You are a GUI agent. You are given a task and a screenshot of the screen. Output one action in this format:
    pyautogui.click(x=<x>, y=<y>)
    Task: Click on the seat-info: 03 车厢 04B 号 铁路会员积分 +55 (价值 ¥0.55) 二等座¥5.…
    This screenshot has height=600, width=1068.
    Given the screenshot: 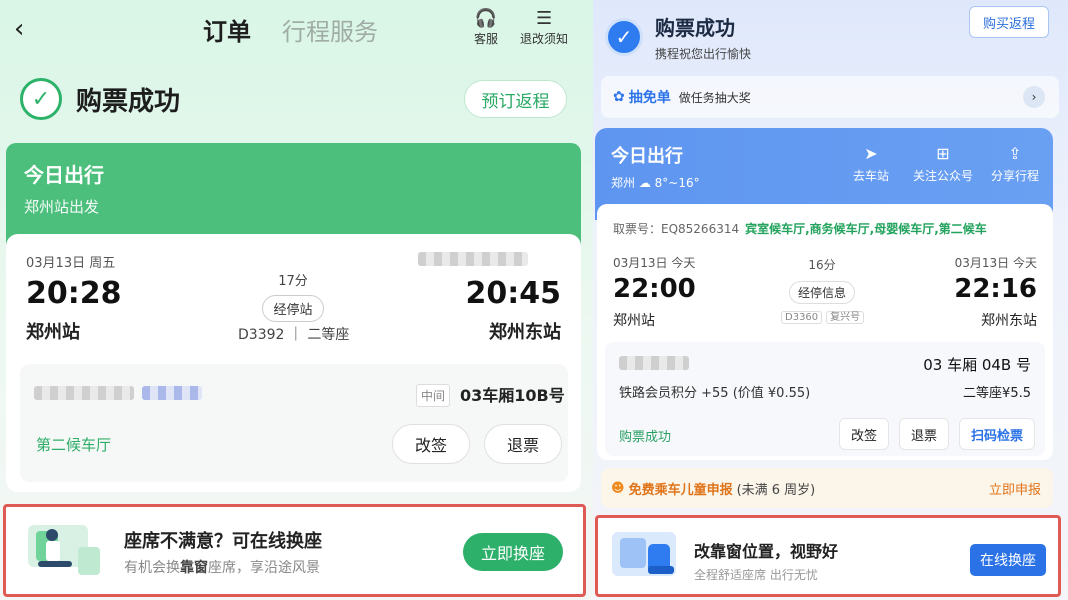 What is the action you would take?
    pyautogui.click(x=825, y=399)
    